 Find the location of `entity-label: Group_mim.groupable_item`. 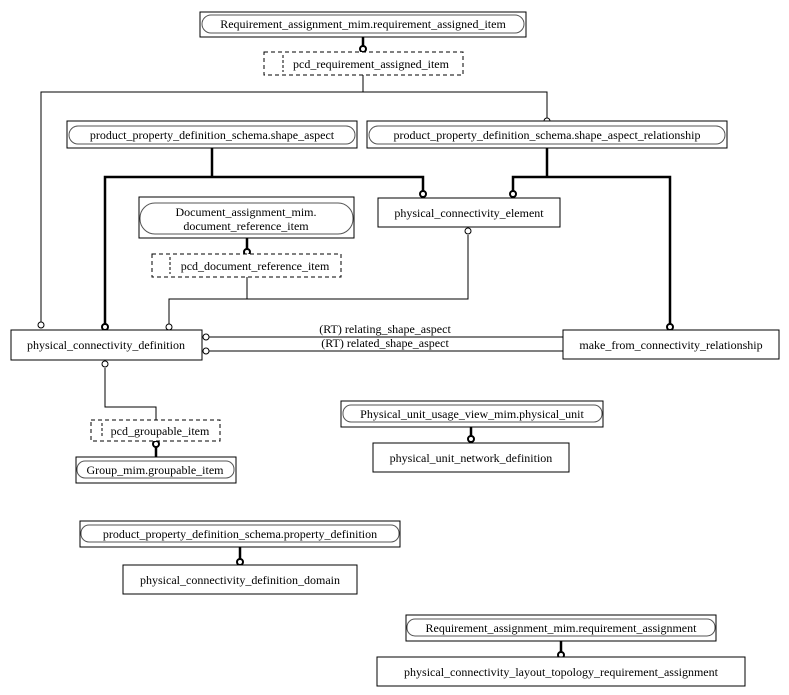

entity-label: Group_mim.groupable_item is located at coordinates (156, 470).